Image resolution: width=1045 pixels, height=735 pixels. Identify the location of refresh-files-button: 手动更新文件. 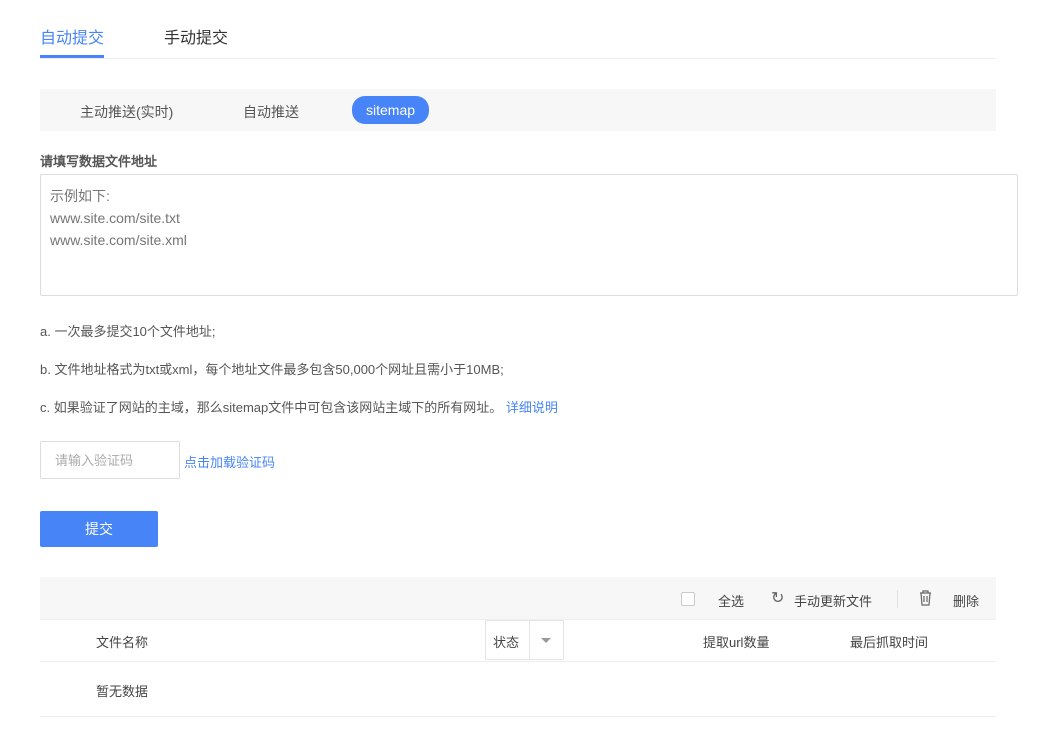
(833, 600).